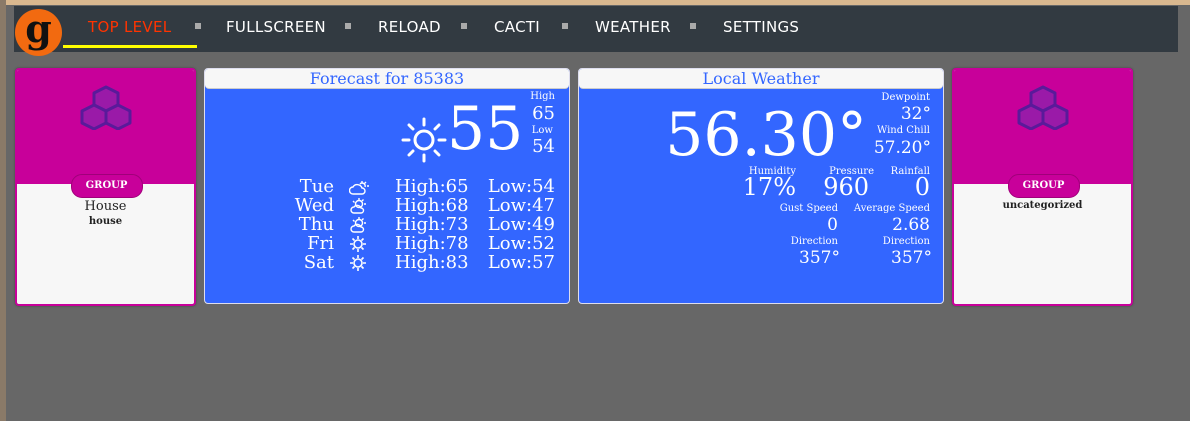 This screenshot has height=421, width=1190. Describe the element at coordinates (432, 186) in the screenshot. I see `forecast-high: High:65` at that location.